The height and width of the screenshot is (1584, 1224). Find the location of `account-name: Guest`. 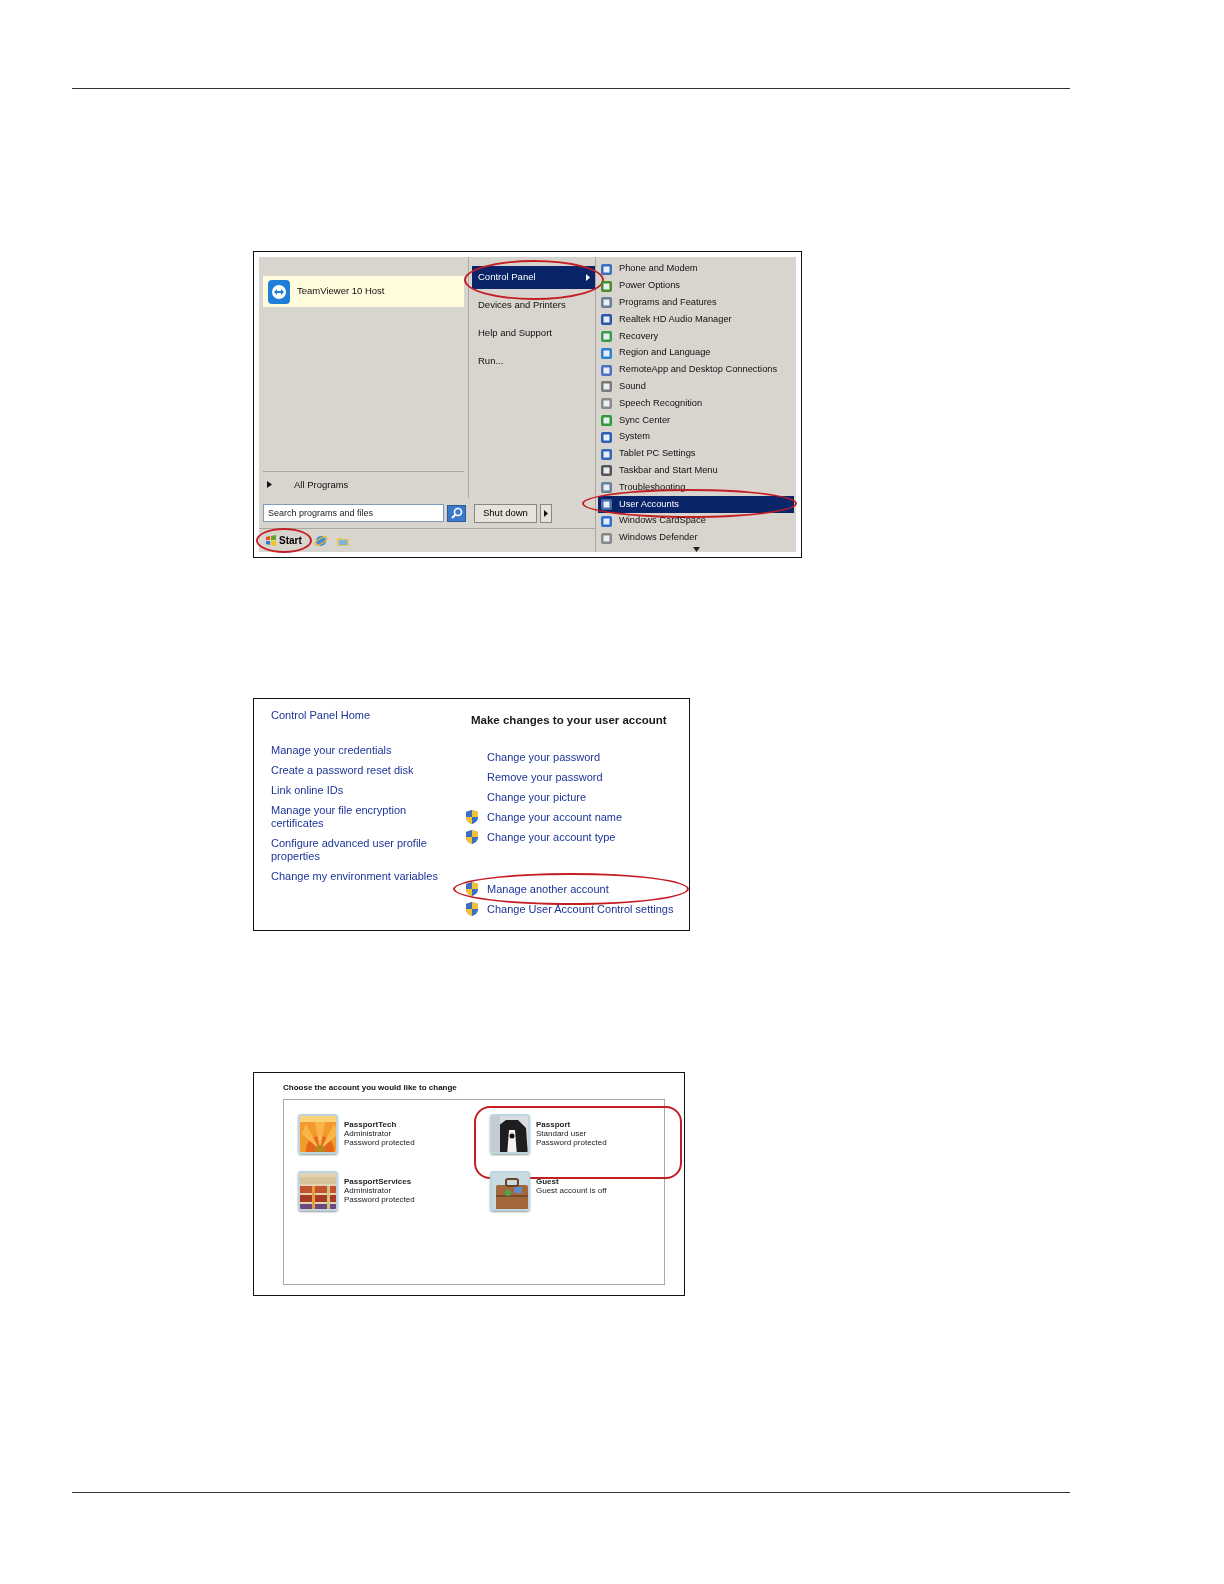

account-name: Guest is located at coordinates (548, 1181).